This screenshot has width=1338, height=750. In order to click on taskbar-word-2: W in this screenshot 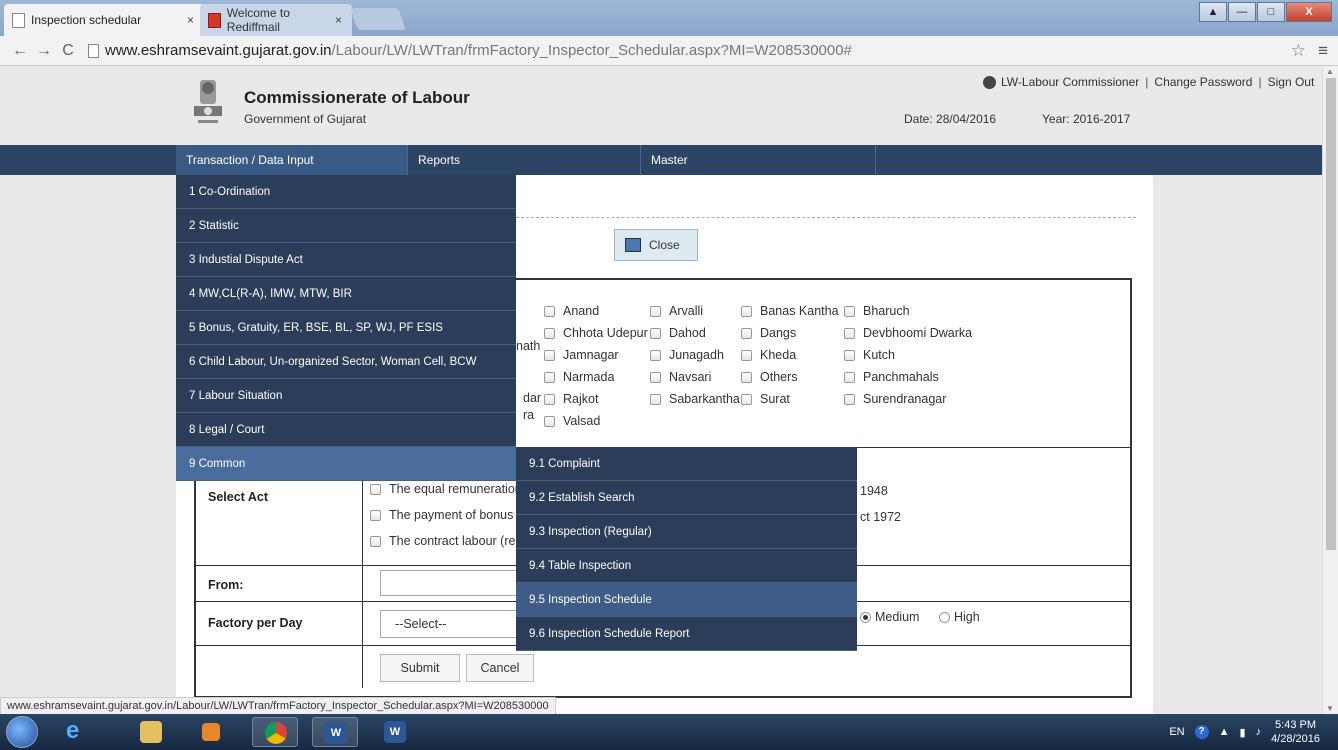, I will do `click(395, 732)`.